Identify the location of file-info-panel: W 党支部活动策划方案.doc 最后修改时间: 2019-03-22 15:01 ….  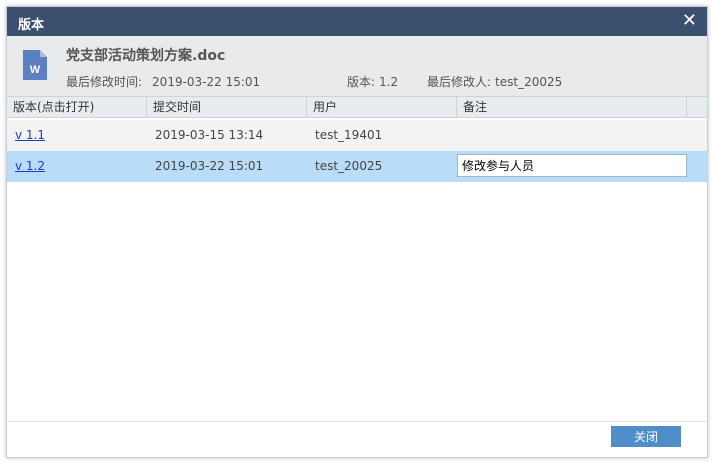
(357, 66).